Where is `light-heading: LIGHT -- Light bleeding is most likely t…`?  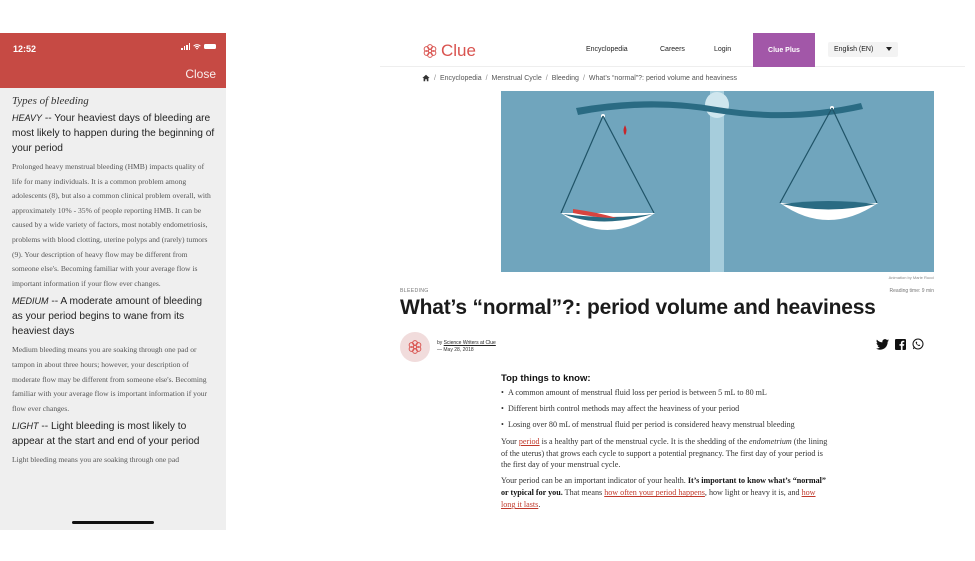
light-heading: LIGHT -- Light bleeding is most likely t… is located at coordinates (106, 434).